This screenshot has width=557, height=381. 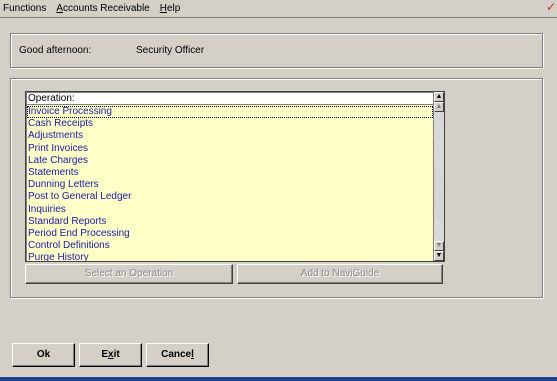 What do you see at coordinates (439, 256) in the screenshot?
I see `scroll-bottom-icon: ▼` at bounding box center [439, 256].